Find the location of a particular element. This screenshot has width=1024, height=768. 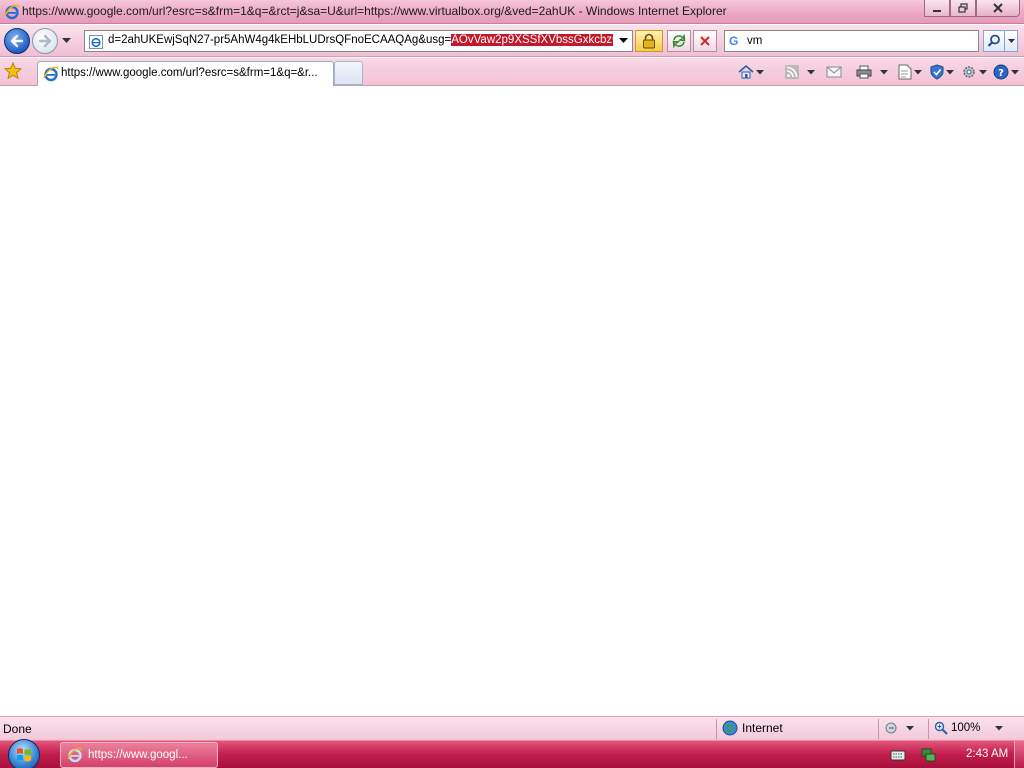

zoom-control: 100% is located at coordinates (969, 728).